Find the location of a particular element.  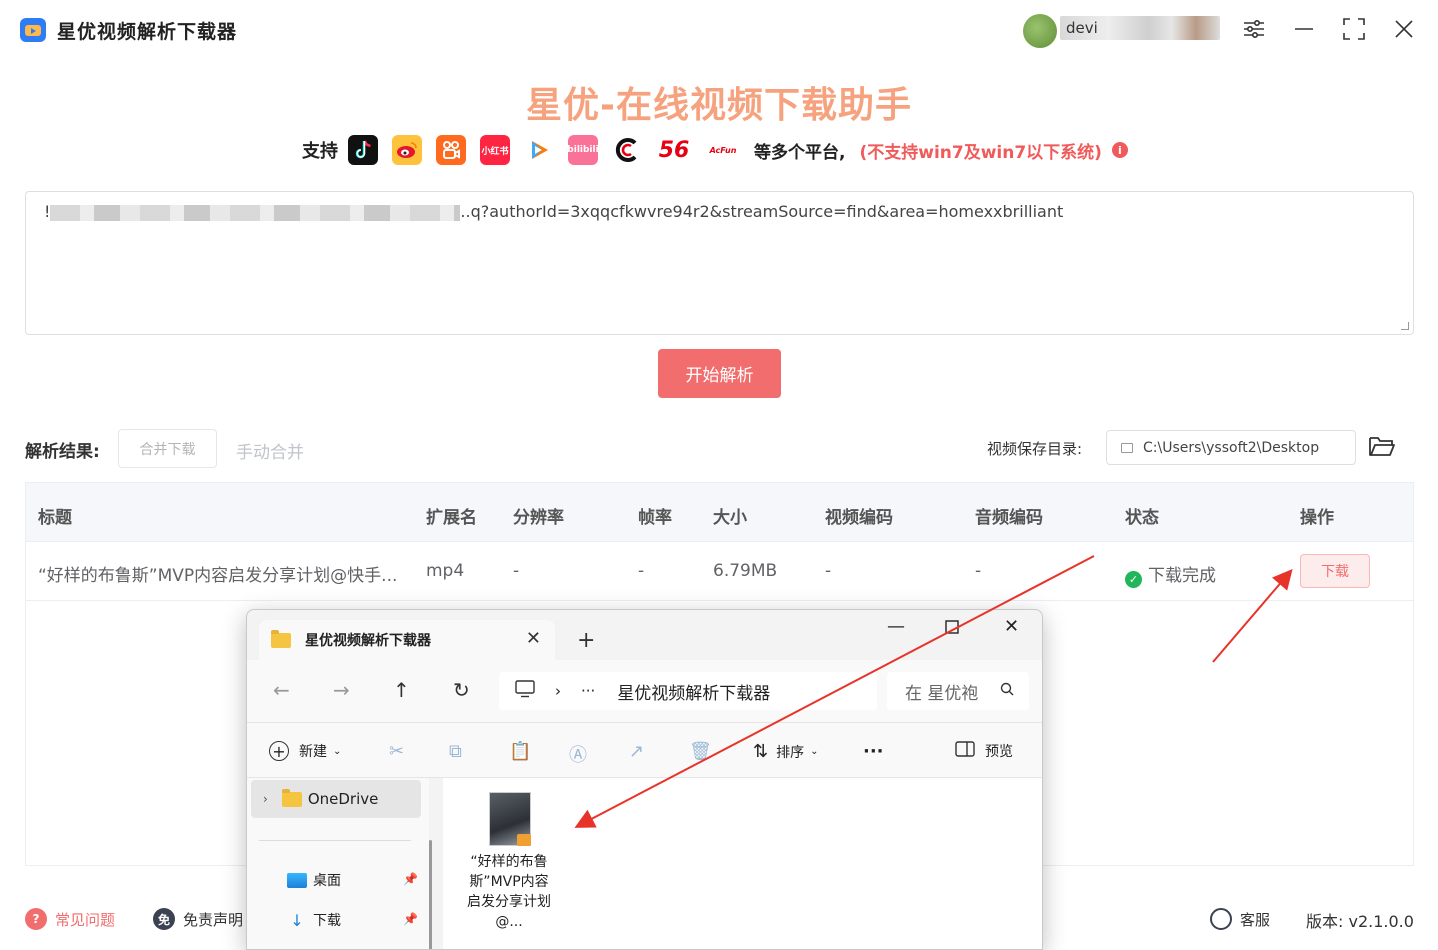

table-header: 标题 扩展名 分辨率 帧率 大小 视频编码 音频编码 状态 操作 is located at coordinates (719, 512).